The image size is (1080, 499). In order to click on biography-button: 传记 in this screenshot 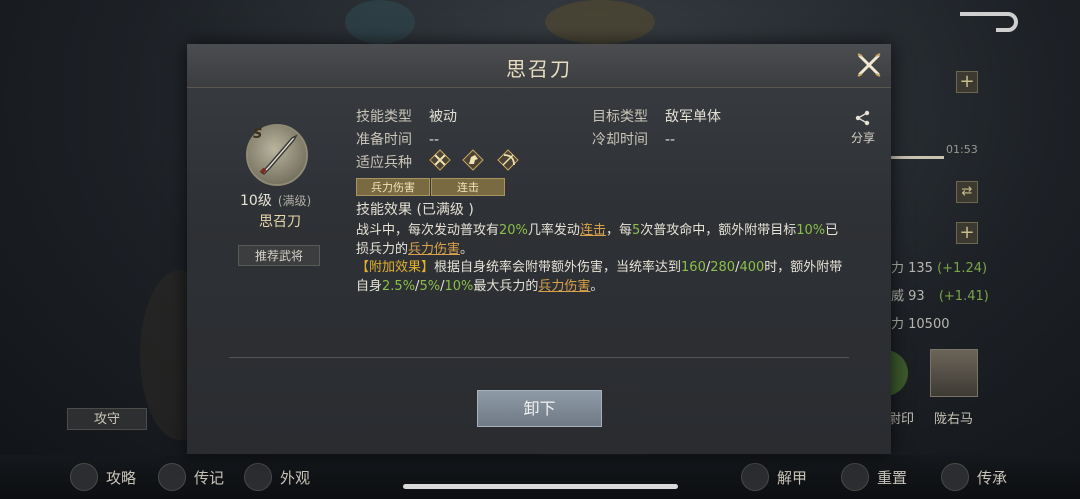, I will do `click(191, 477)`.